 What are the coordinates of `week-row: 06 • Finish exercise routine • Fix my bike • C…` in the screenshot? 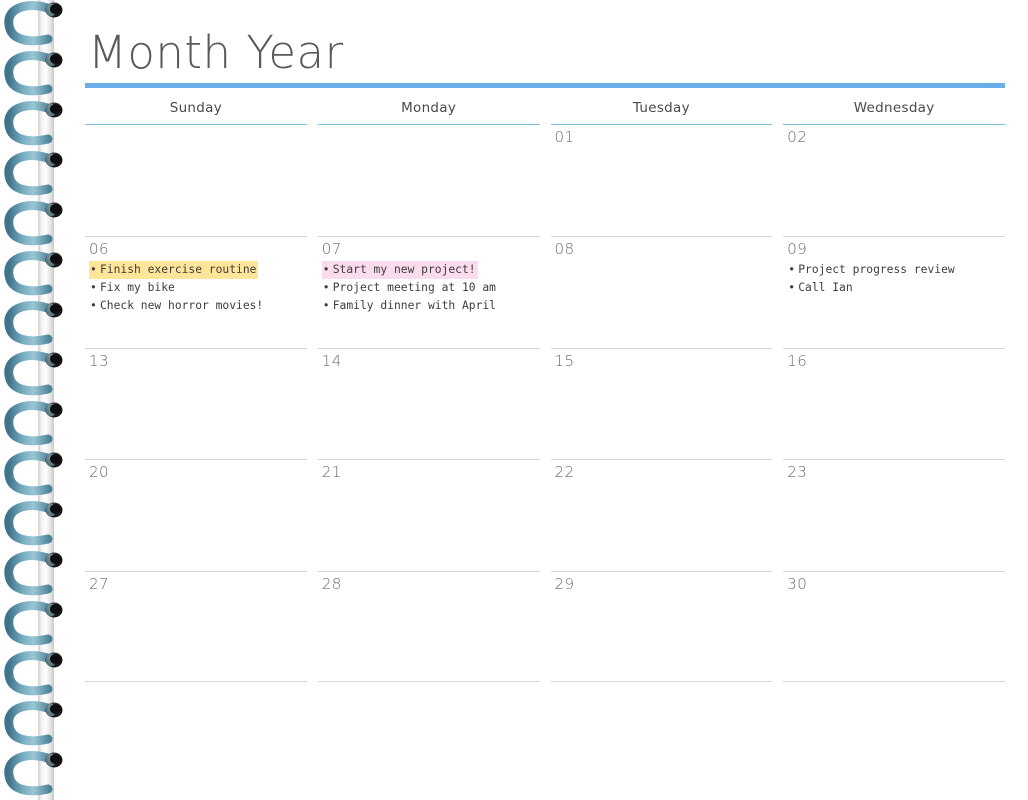 It's located at (545, 291).